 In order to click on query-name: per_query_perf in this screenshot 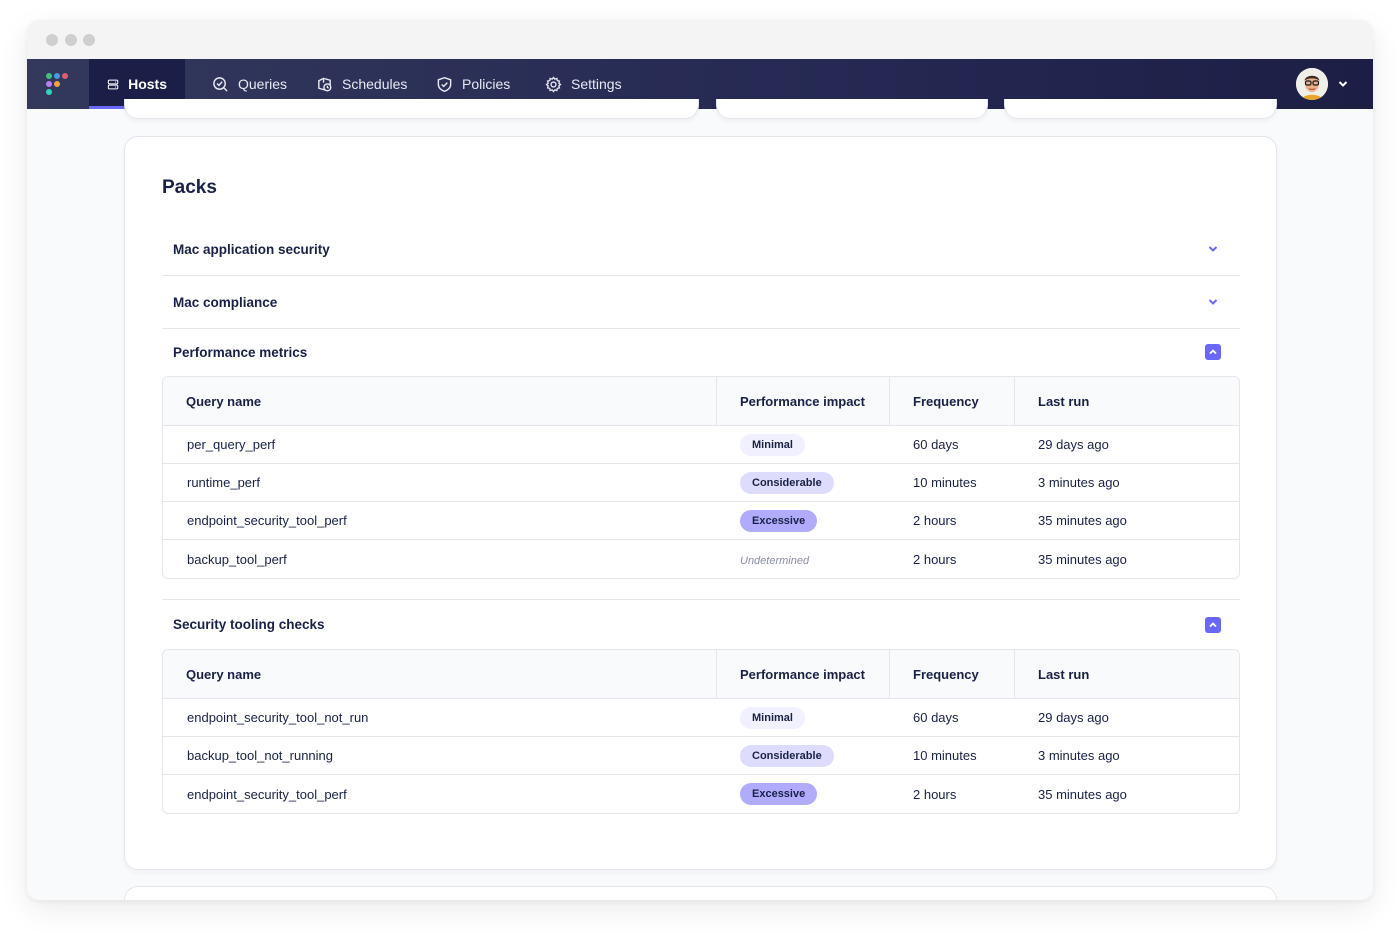, I will do `click(439, 445)`.